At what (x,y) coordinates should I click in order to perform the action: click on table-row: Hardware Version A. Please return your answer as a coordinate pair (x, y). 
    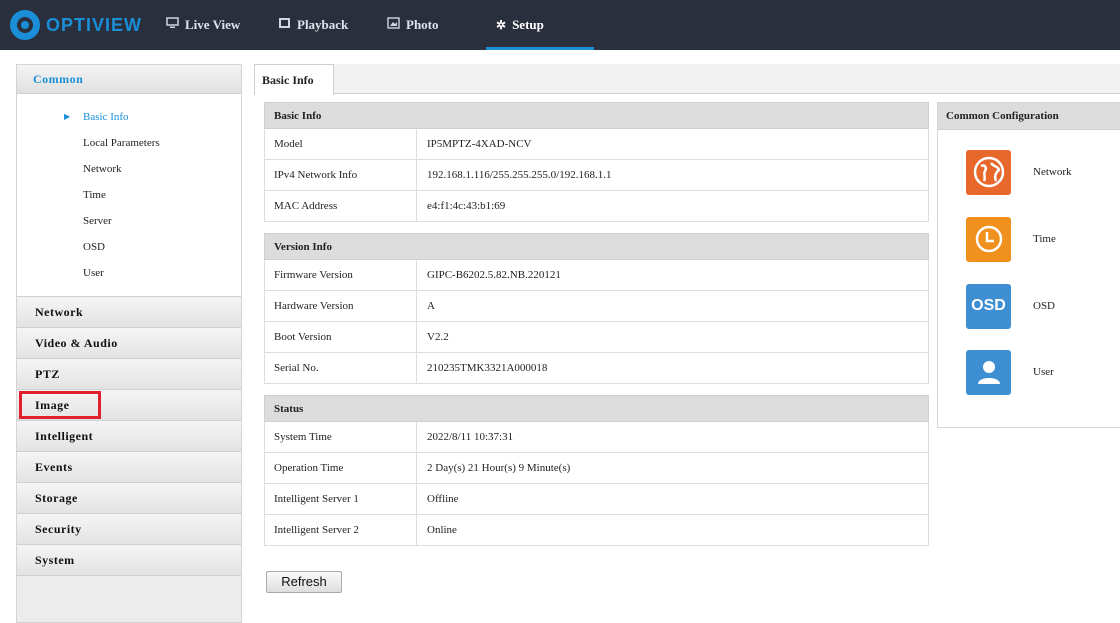
    Looking at the image, I should click on (596, 306).